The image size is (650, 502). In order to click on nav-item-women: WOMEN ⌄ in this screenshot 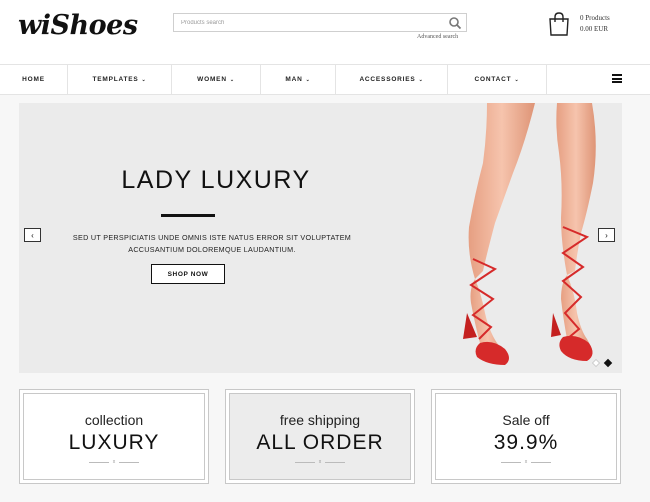, I will do `click(216, 79)`.